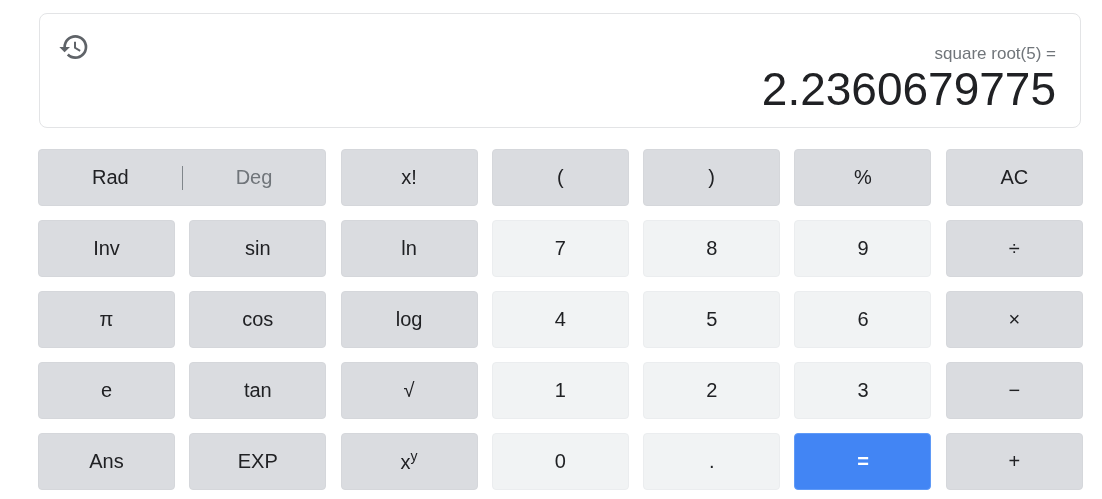 Image resolution: width=1102 pixels, height=499 pixels. I want to click on digit-key: 4, so click(560, 319).